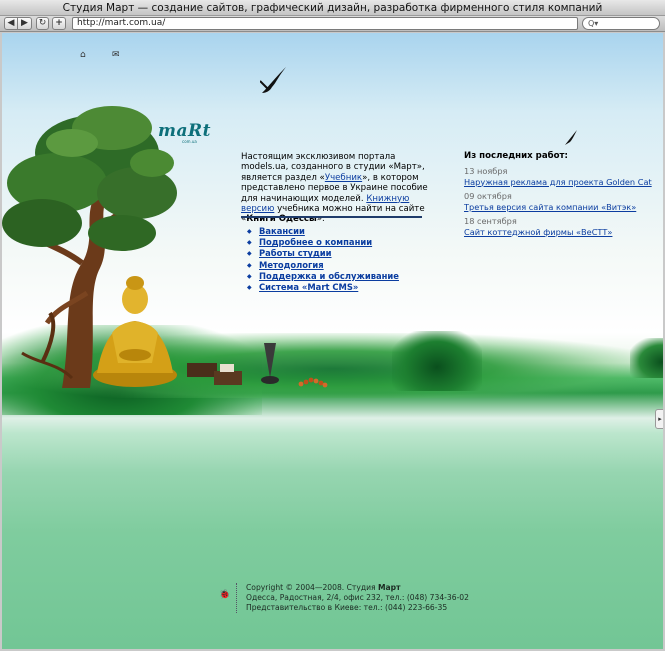  What do you see at coordinates (343, 178) in the screenshot?
I see `textbook-link: Учебник` at bounding box center [343, 178].